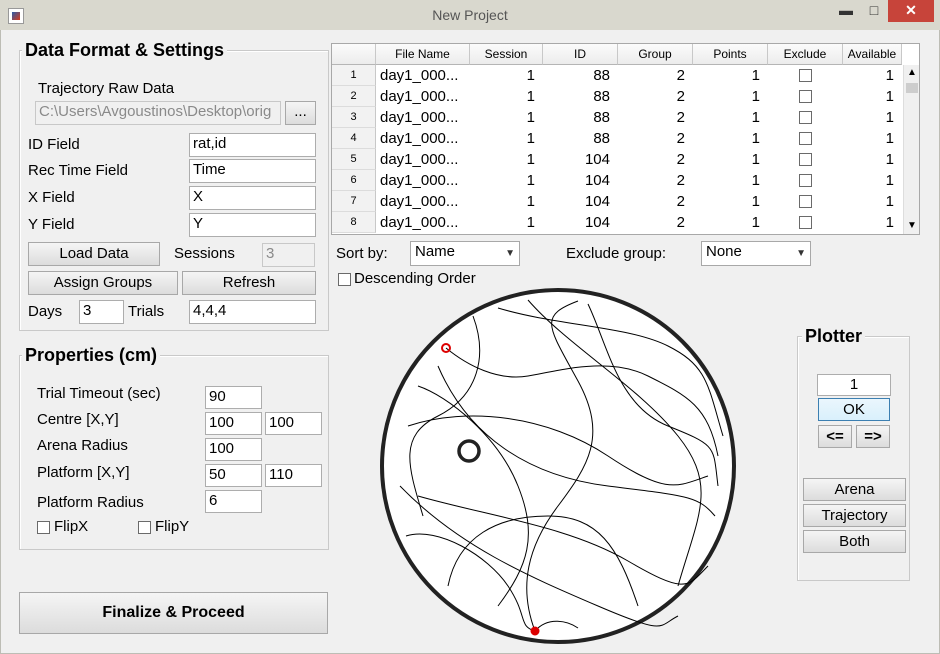 The width and height of the screenshot is (940, 654). I want to click on table-row: 1 day1_000... 1 88 2 1 1, so click(617, 75).